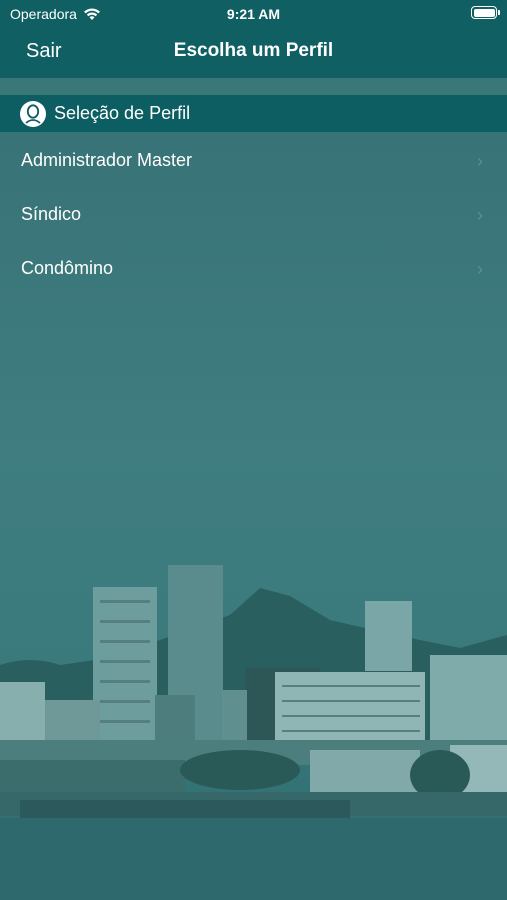  What do you see at coordinates (67, 267) in the screenshot?
I see `profile-label: Condômino` at bounding box center [67, 267].